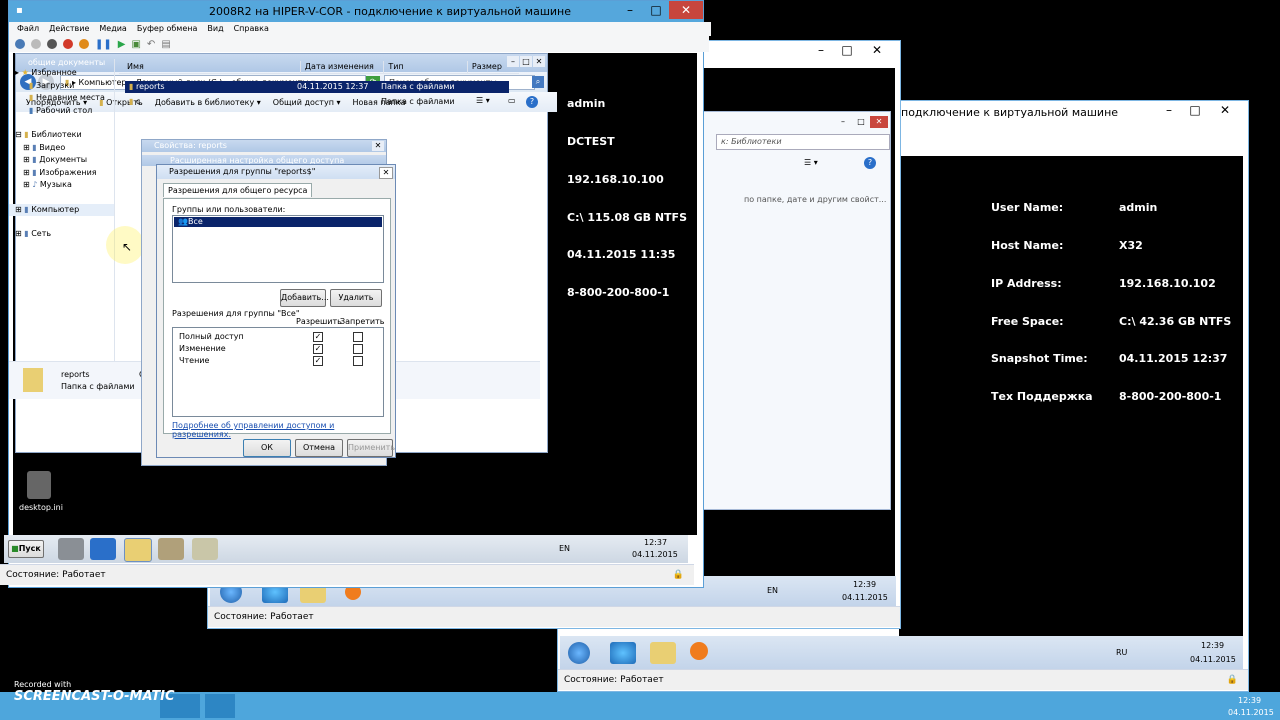 This screenshot has width=1280, height=720. I want to click on tree-music: ⊞ ♪ Музыка, so click(64, 185).